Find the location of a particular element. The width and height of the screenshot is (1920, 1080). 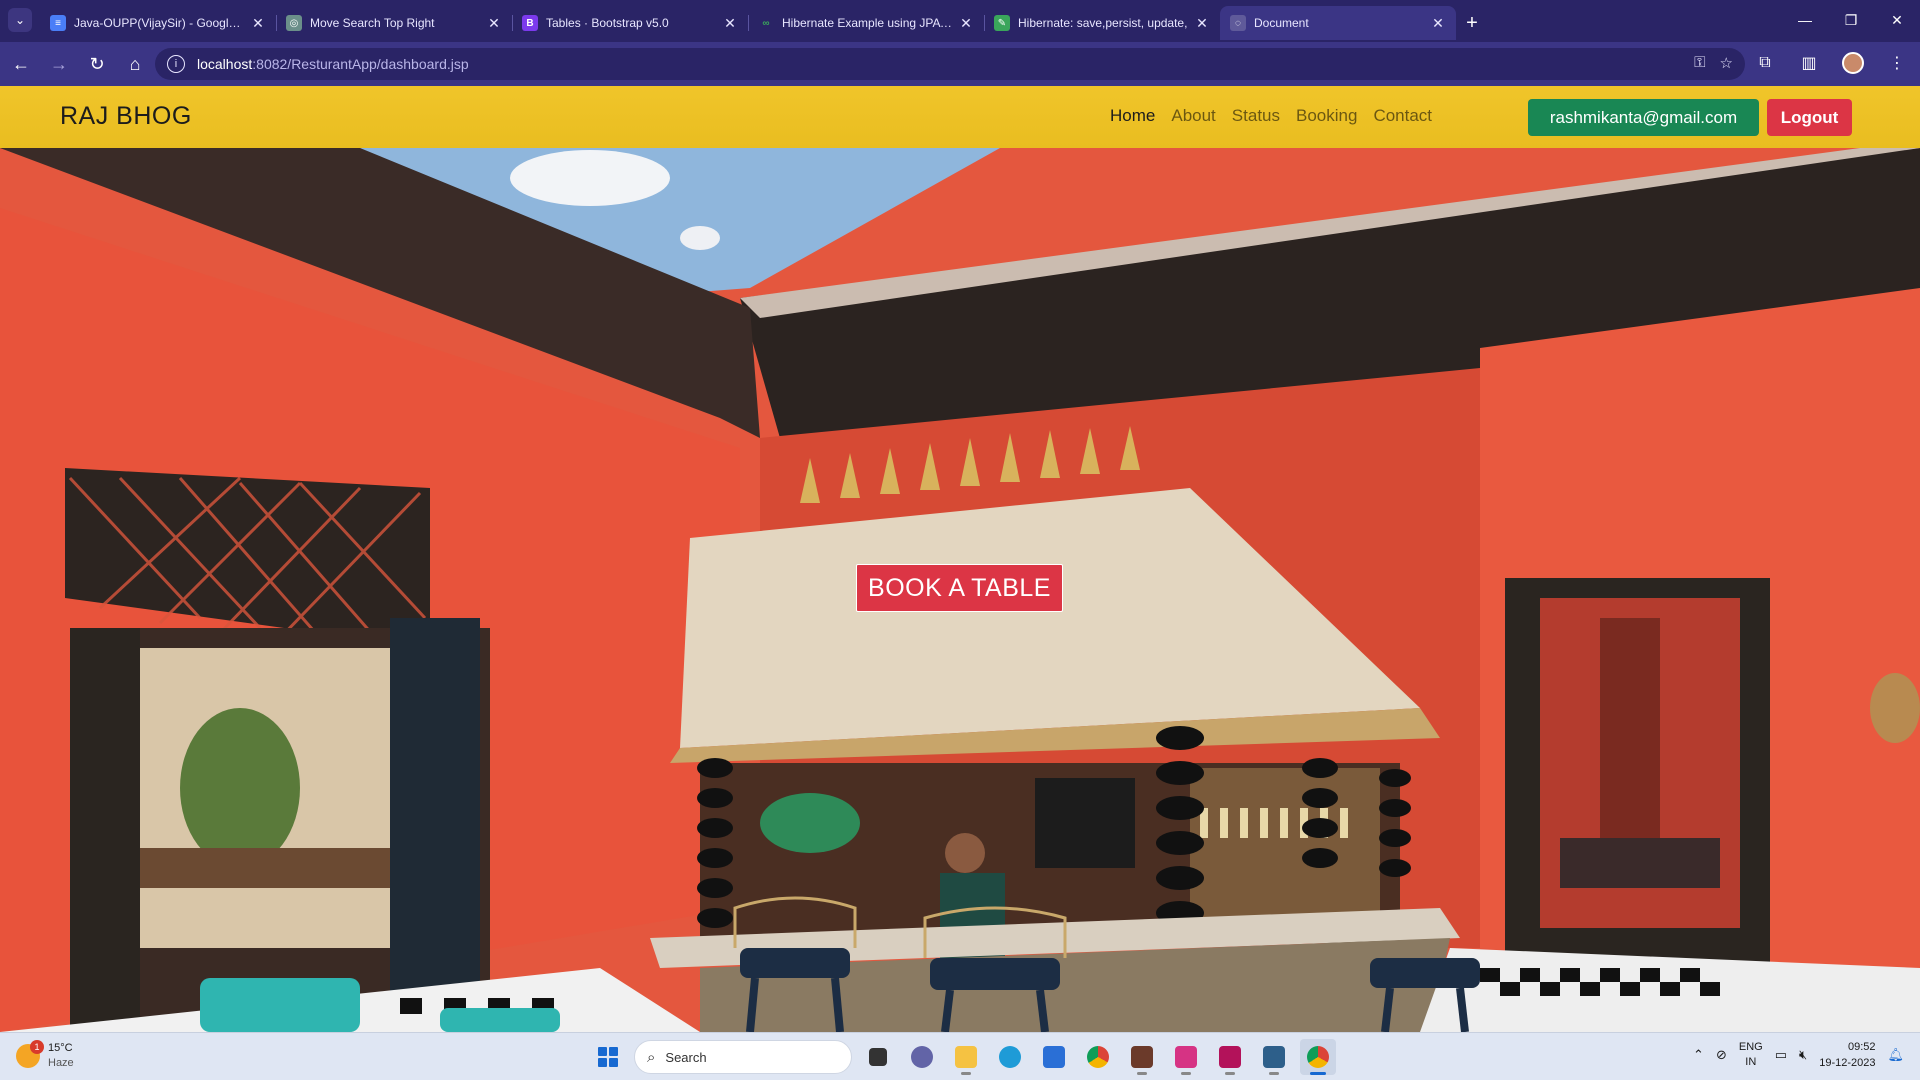

close-window-icon: ✕ is located at coordinates (1897, 20).